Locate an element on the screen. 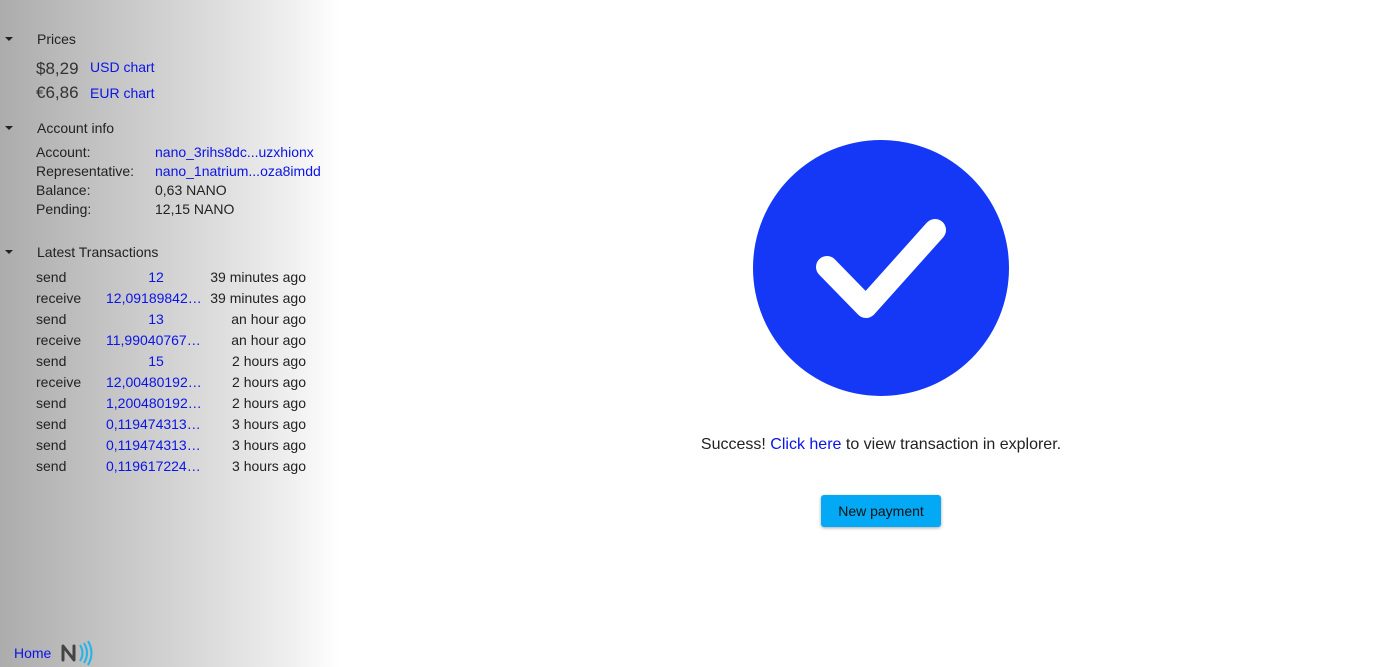 The width and height of the screenshot is (1387, 667). success-prefix: Success! is located at coordinates (733, 444).